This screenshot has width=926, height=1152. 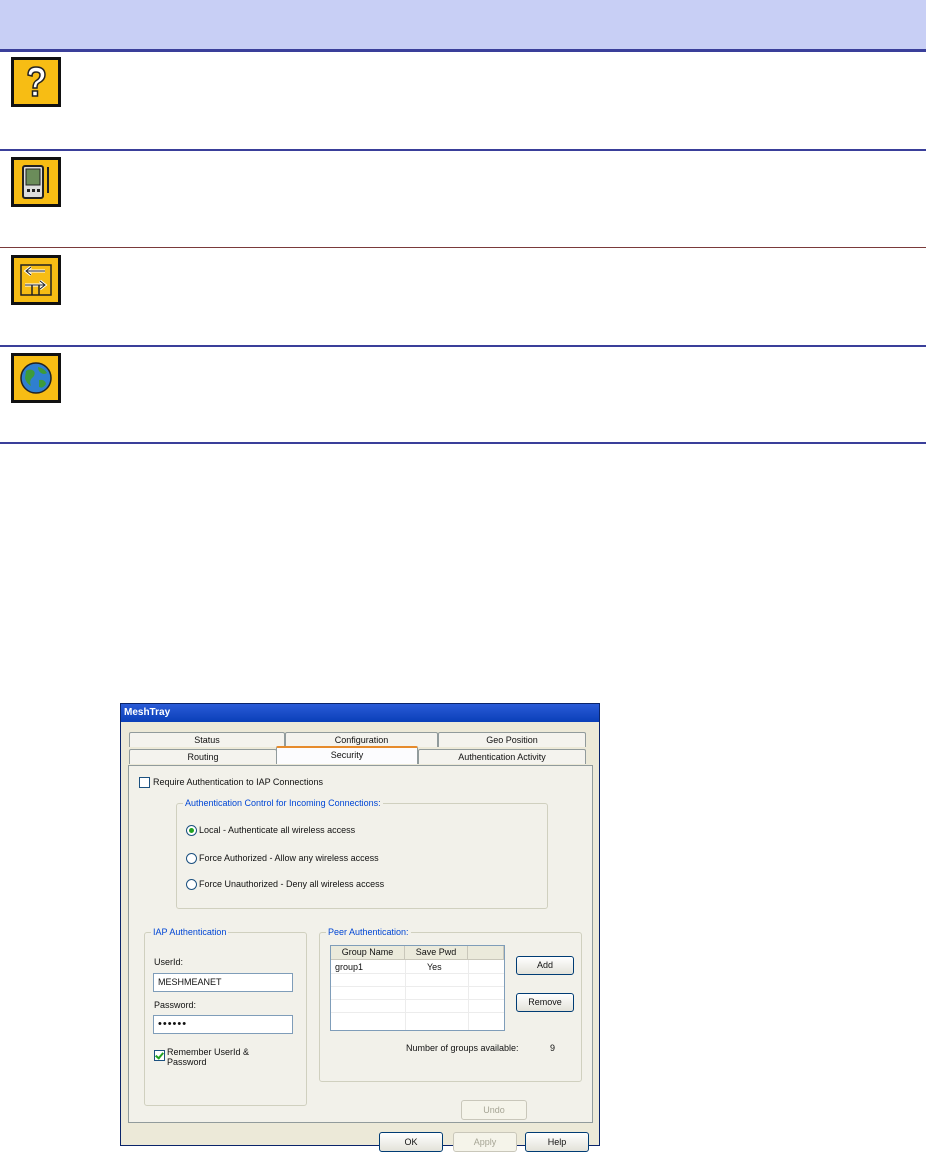 I want to click on column-header-group-name: Group Name, so click(x=368, y=953).